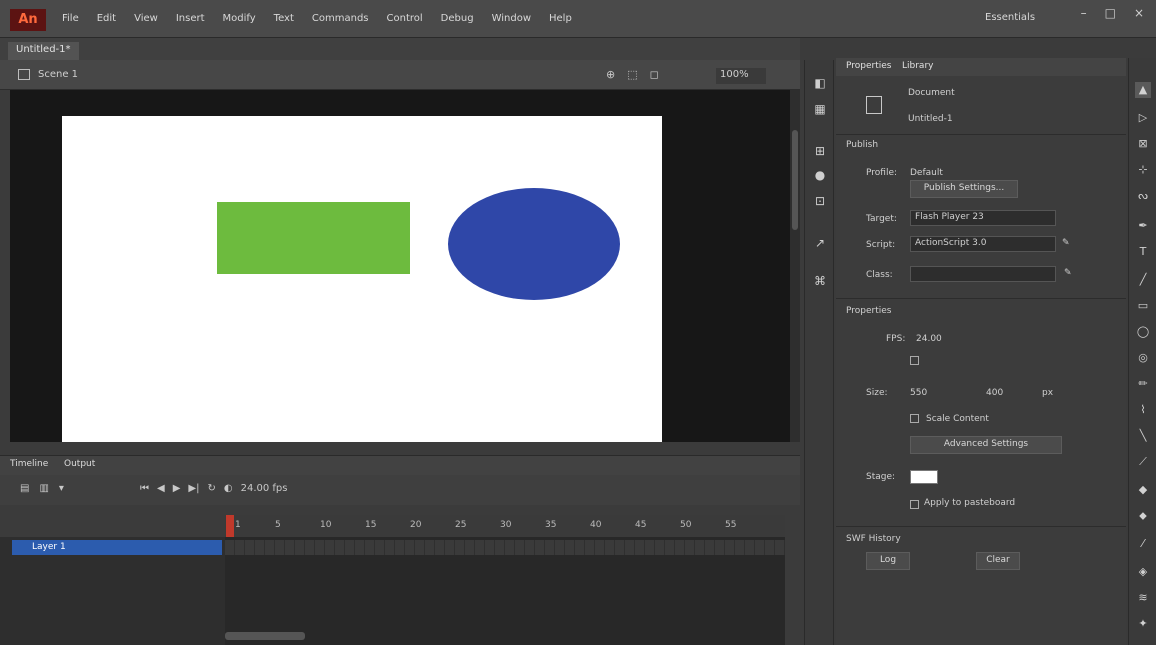 The width and height of the screenshot is (1156, 645). What do you see at coordinates (534, 244) in the screenshot?
I see `blue-ellipse` at bounding box center [534, 244].